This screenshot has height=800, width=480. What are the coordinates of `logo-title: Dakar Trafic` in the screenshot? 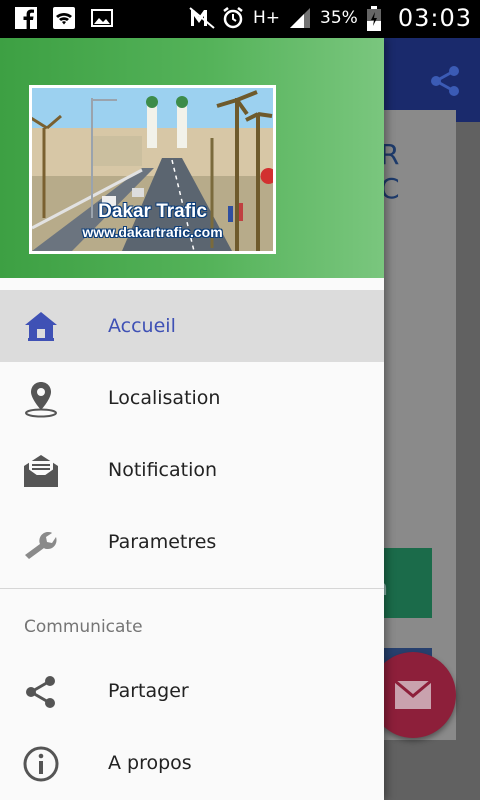 It's located at (152, 211).